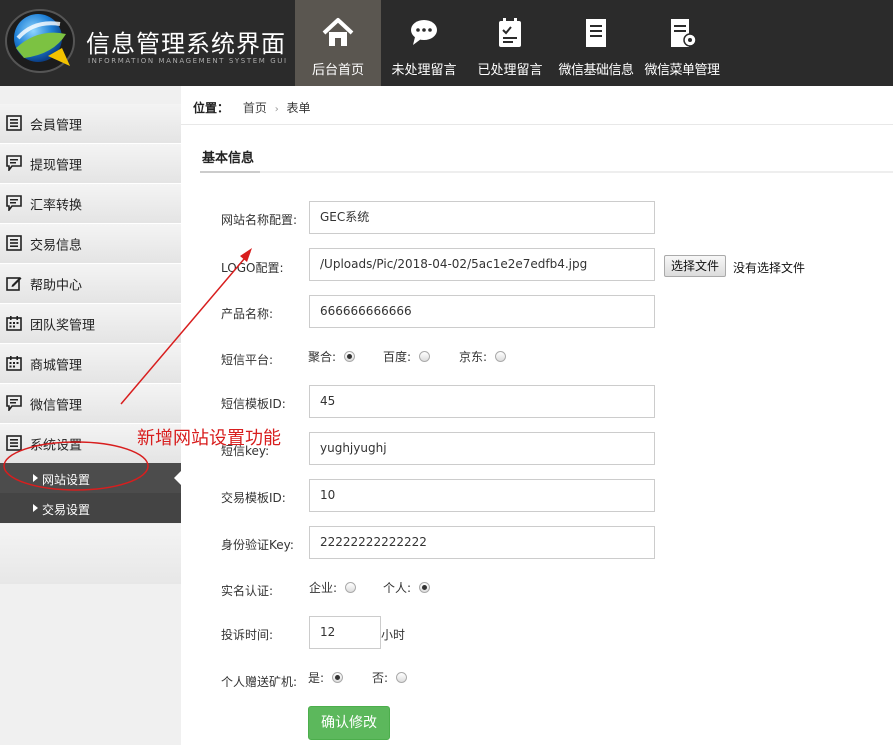  What do you see at coordinates (90, 404) in the screenshot?
I see `sidebar-item-wechat: 微信管理` at bounding box center [90, 404].